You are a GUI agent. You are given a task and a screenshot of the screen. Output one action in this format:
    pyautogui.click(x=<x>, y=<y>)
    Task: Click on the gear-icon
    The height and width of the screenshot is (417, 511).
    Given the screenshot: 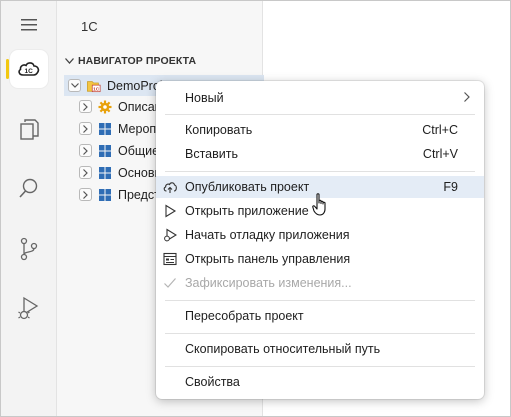 What is the action you would take?
    pyautogui.click(x=105, y=107)
    